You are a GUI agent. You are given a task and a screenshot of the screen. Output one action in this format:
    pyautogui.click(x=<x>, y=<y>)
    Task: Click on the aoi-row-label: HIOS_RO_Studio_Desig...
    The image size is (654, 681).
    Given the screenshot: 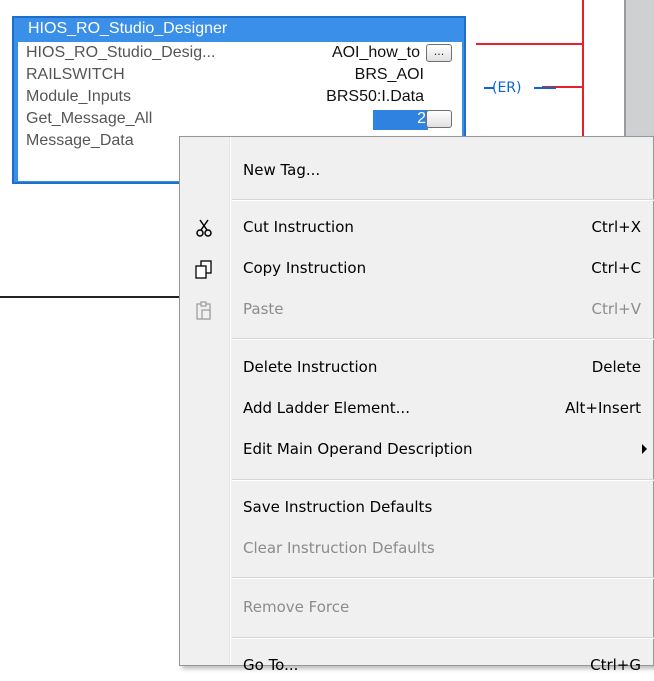 What is the action you would take?
    pyautogui.click(x=121, y=52)
    